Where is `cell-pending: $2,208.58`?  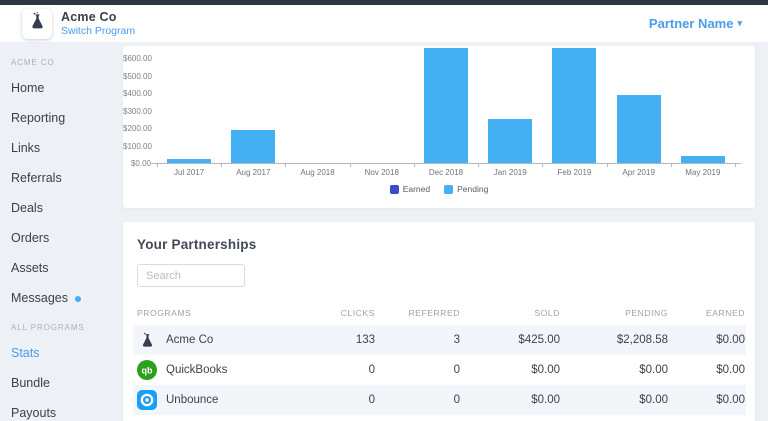
cell-pending: $2,208.58 is located at coordinates (642, 340).